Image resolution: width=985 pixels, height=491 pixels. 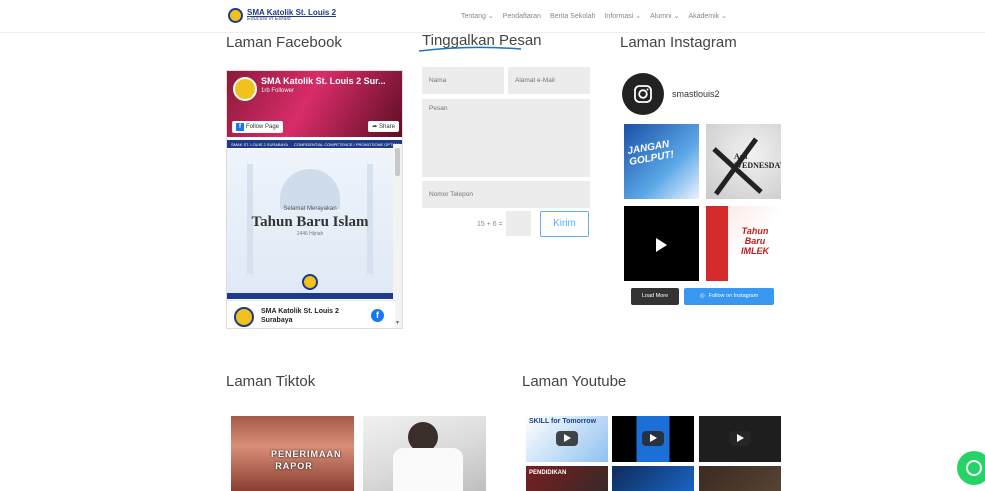 What do you see at coordinates (244, 317) in the screenshot?
I see `author-avatar` at bounding box center [244, 317].